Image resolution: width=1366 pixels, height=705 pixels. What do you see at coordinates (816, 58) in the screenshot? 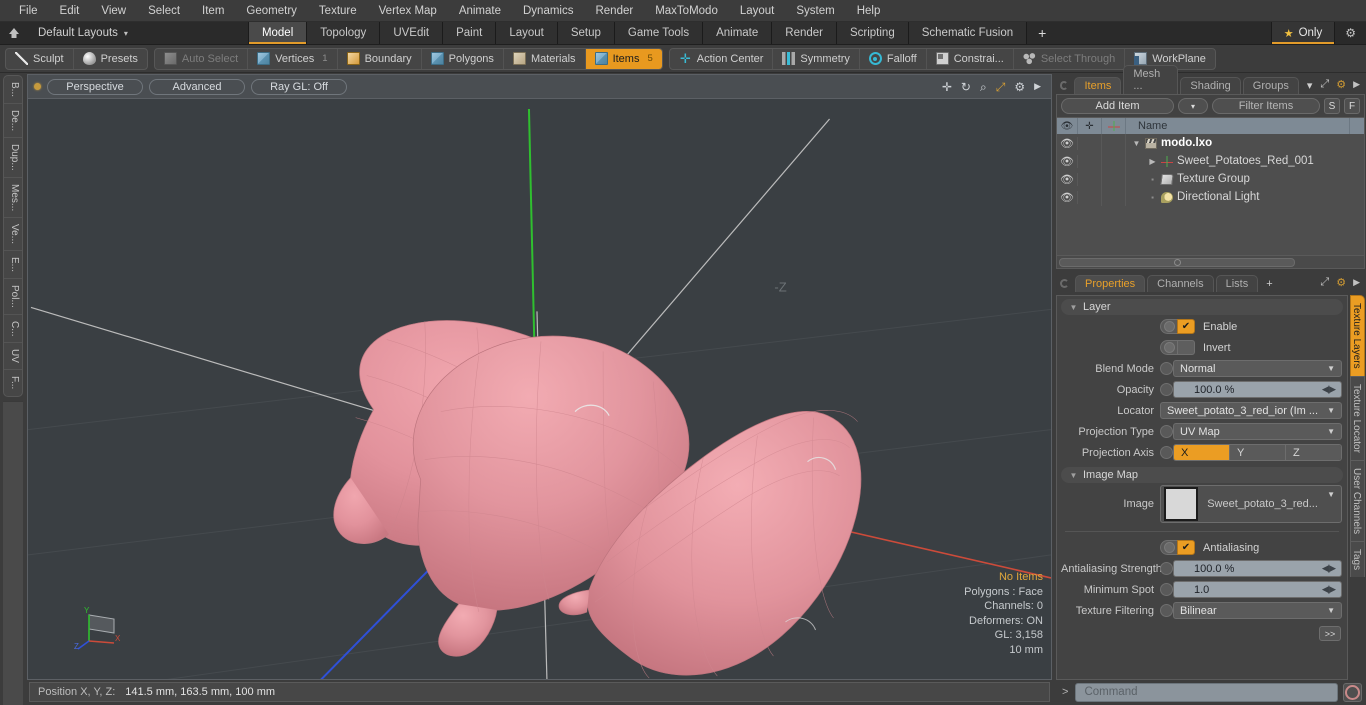
I see `symmetry-button: Symmetry` at bounding box center [816, 58].